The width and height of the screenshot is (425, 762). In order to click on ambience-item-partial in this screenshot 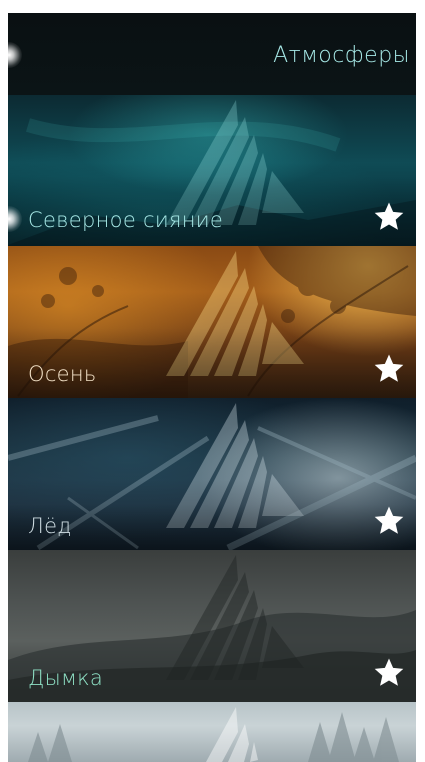, I will do `click(212, 732)`.